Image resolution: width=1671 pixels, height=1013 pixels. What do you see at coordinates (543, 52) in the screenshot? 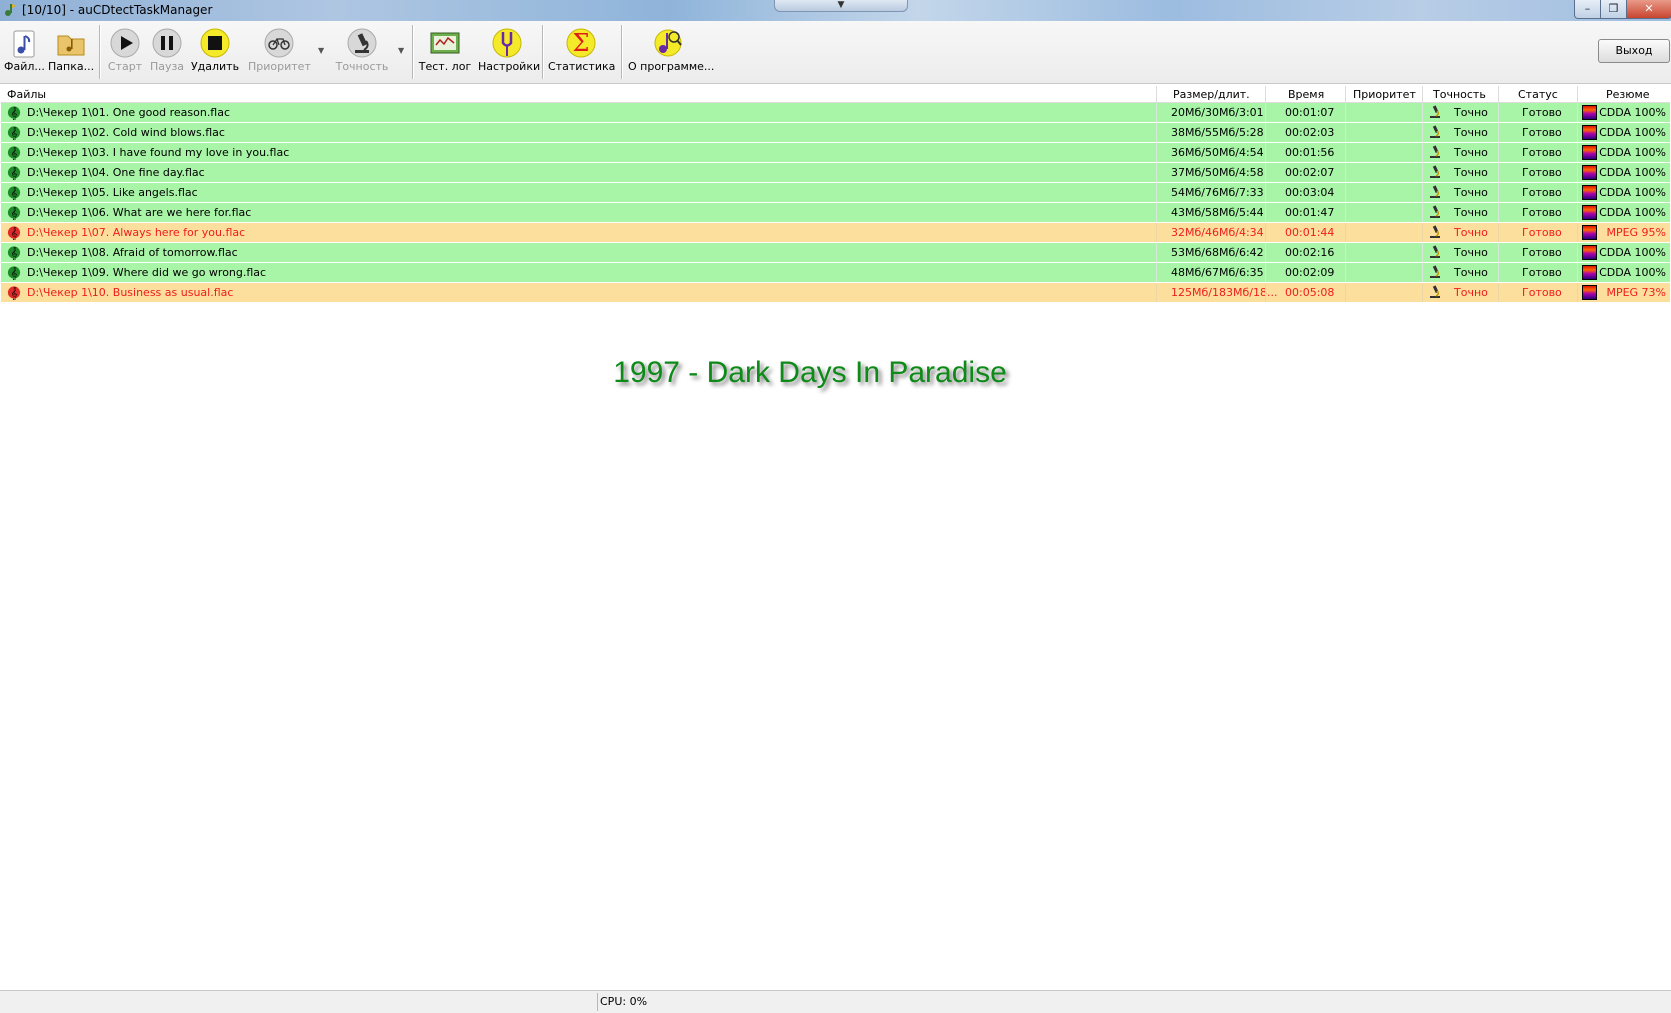
I see `toolbar-separator` at bounding box center [543, 52].